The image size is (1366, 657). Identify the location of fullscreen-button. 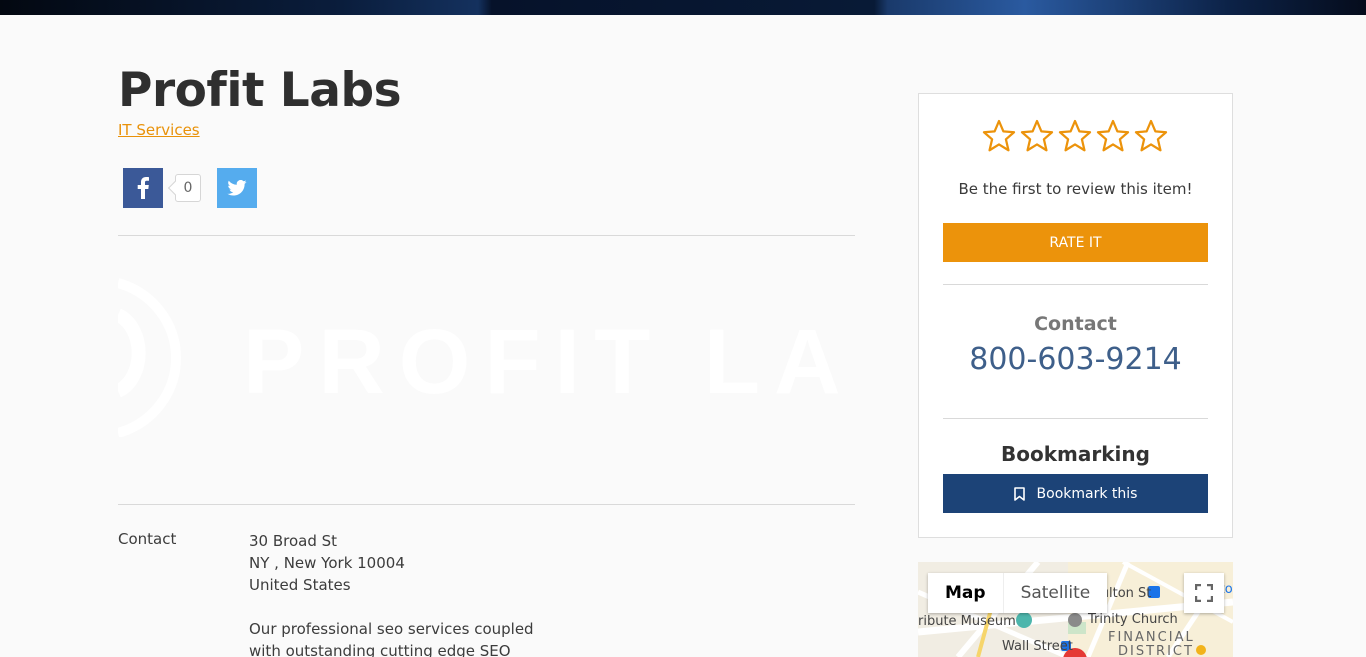
(1204, 593).